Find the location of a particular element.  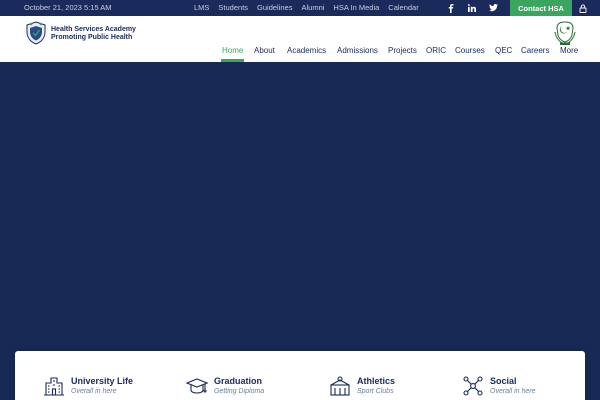

brand-tagline: Promoting Public Health is located at coordinates (92, 37).